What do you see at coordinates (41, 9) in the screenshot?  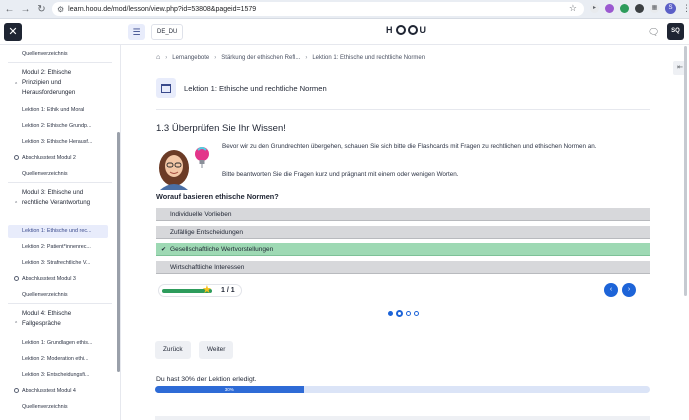 I see `reload-icon: ↻` at bounding box center [41, 9].